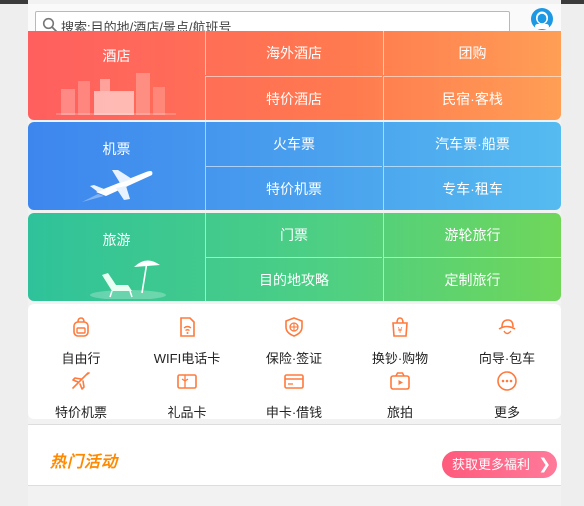  Describe the element at coordinates (81, 358) in the screenshot. I see `service-label: 自由行` at that location.